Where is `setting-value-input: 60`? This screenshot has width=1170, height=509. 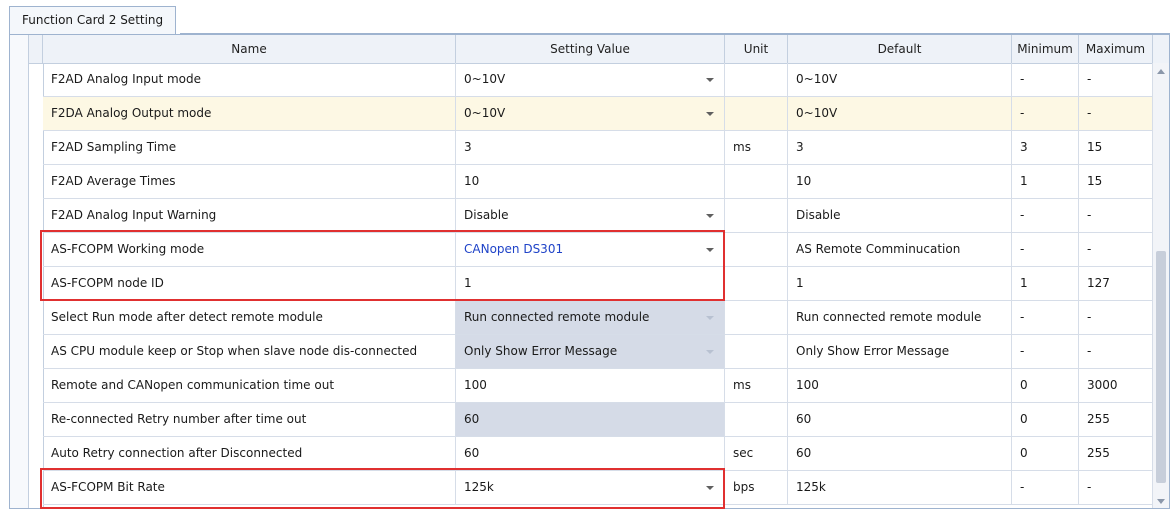 setting-value-input: 60 is located at coordinates (590, 453).